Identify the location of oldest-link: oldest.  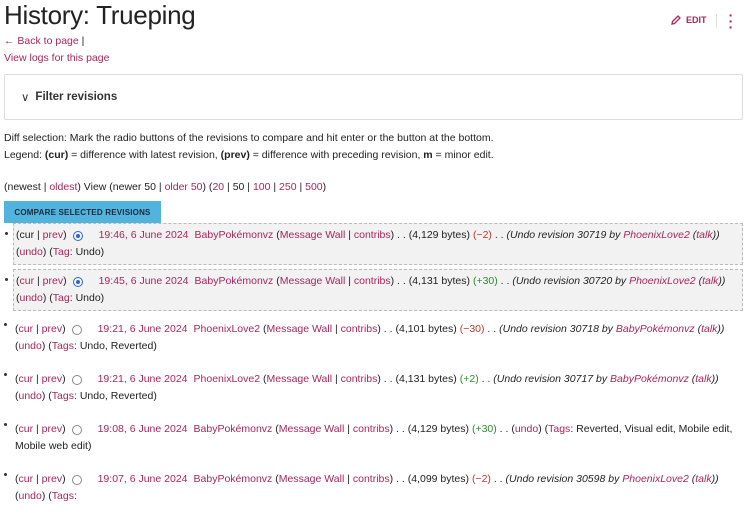
(63, 187).